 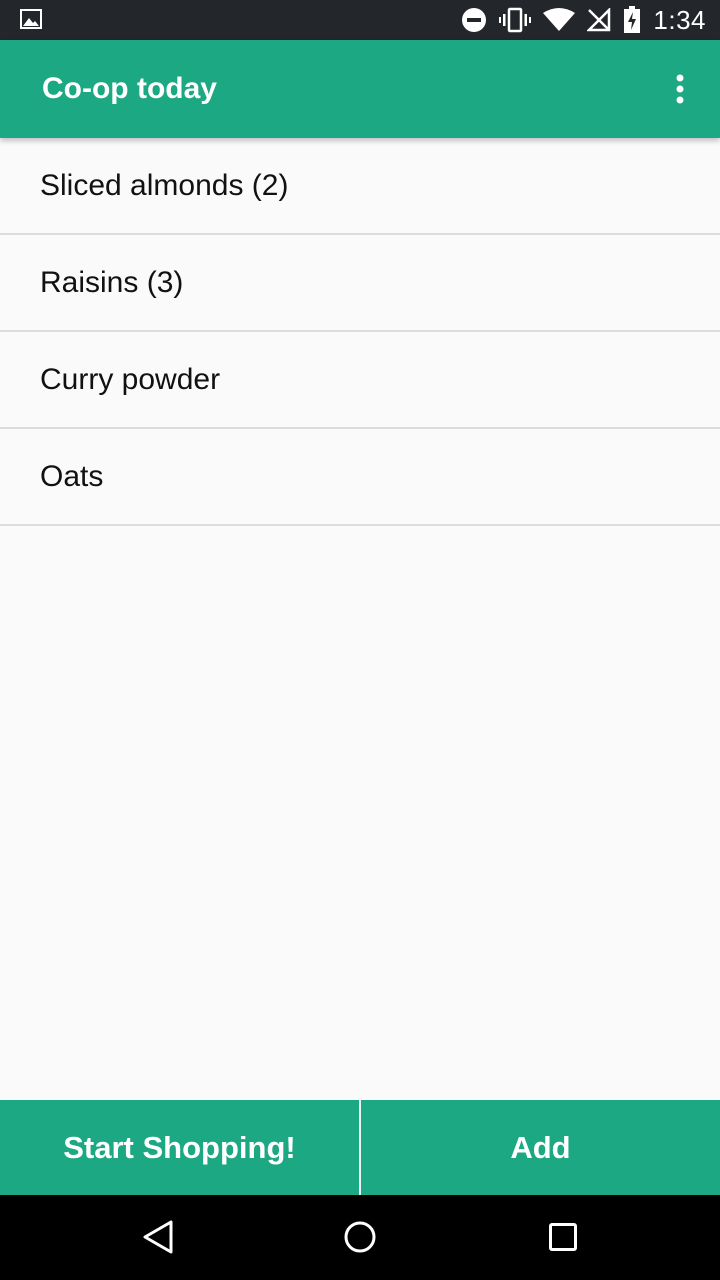 I want to click on list-item: Sliced almonds (2), so click(x=360, y=186).